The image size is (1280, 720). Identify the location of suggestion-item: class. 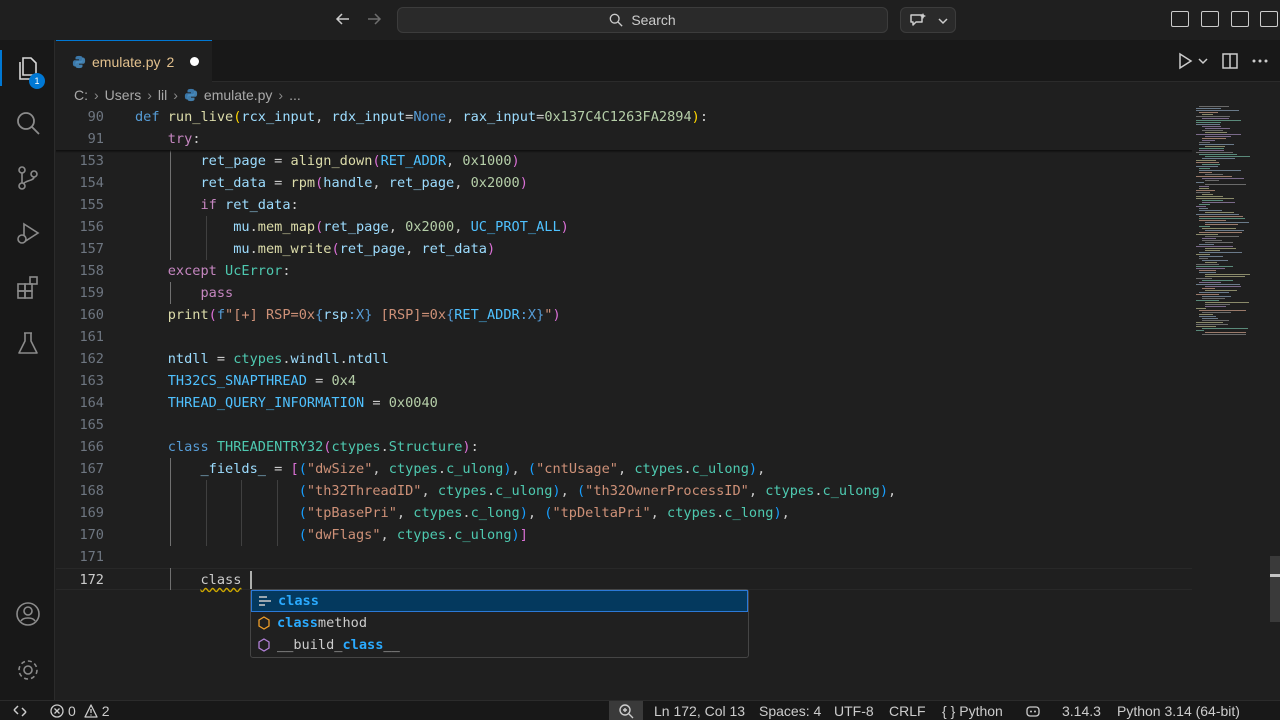
(499, 601).